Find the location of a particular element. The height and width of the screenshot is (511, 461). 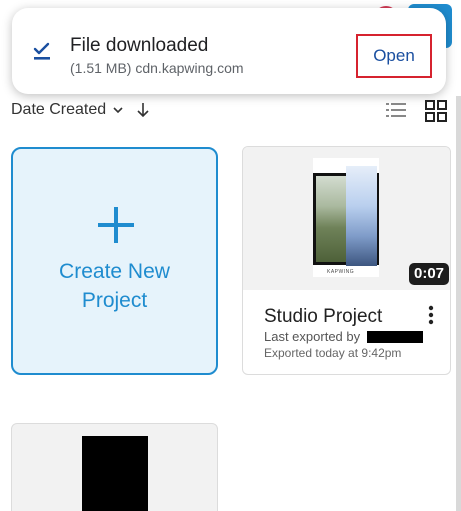

chevron-down-icon is located at coordinates (118, 110).